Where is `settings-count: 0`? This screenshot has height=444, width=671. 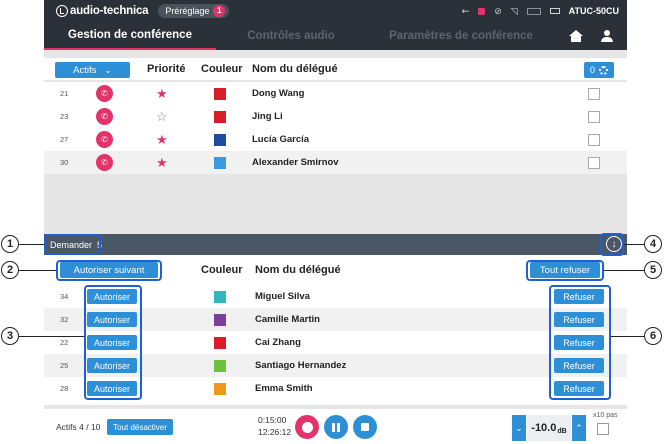
settings-count: 0 is located at coordinates (592, 70).